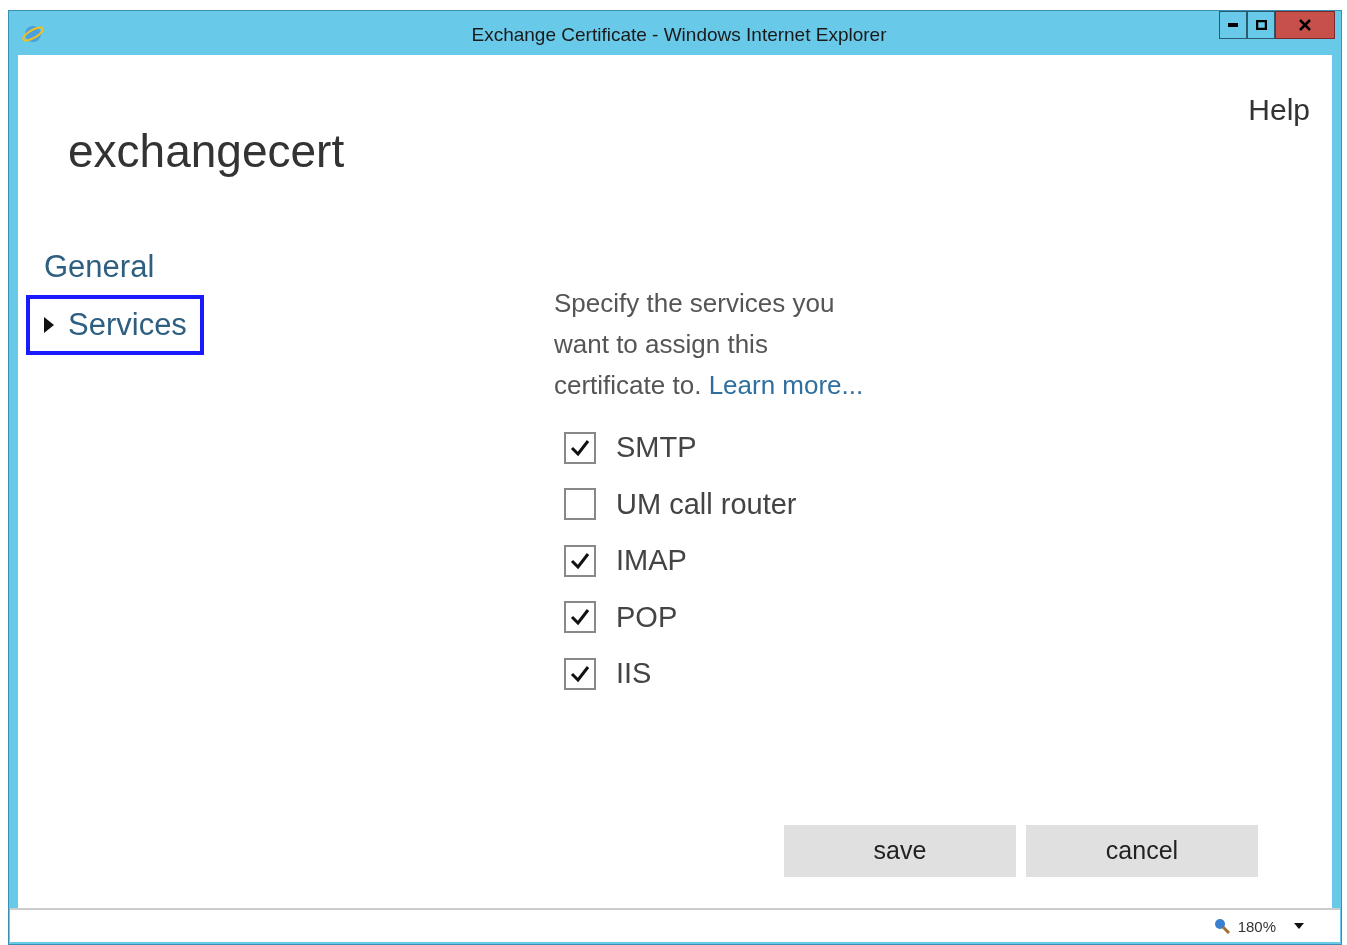 The width and height of the screenshot is (1347, 945). What do you see at coordinates (706, 504) in the screenshot?
I see `checkbox-label: UM call router` at bounding box center [706, 504].